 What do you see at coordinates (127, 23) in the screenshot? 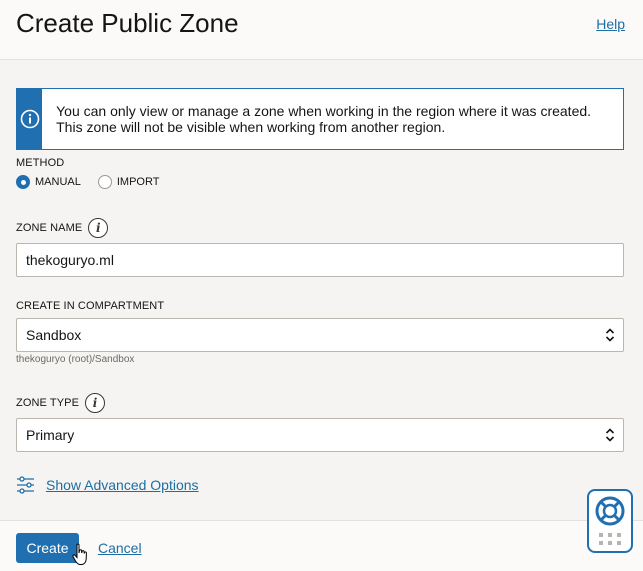
I see `page-title: Create Public Zone` at bounding box center [127, 23].